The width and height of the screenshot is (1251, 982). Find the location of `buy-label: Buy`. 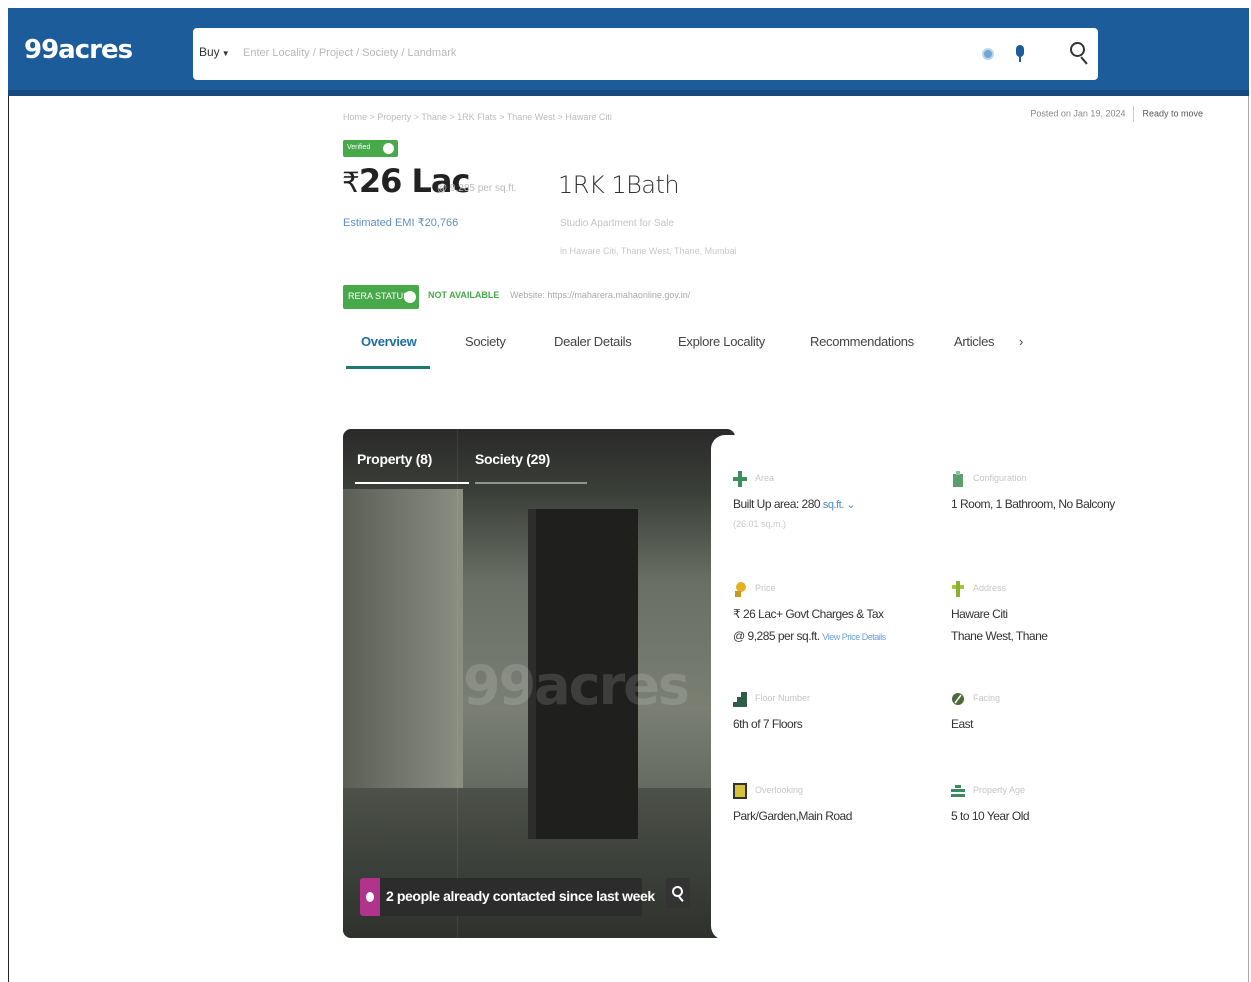

buy-label: Buy is located at coordinates (209, 52).